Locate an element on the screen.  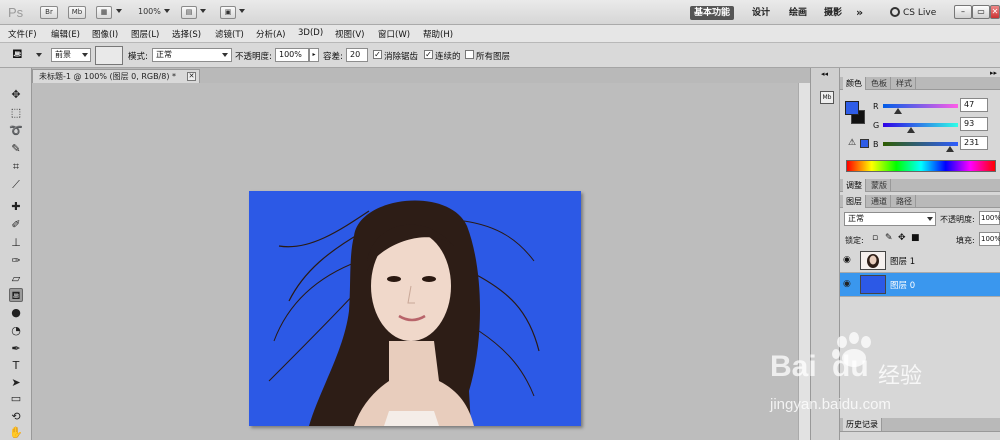
eraser-tool-icon: ▱ is located at coordinates (16, 279).